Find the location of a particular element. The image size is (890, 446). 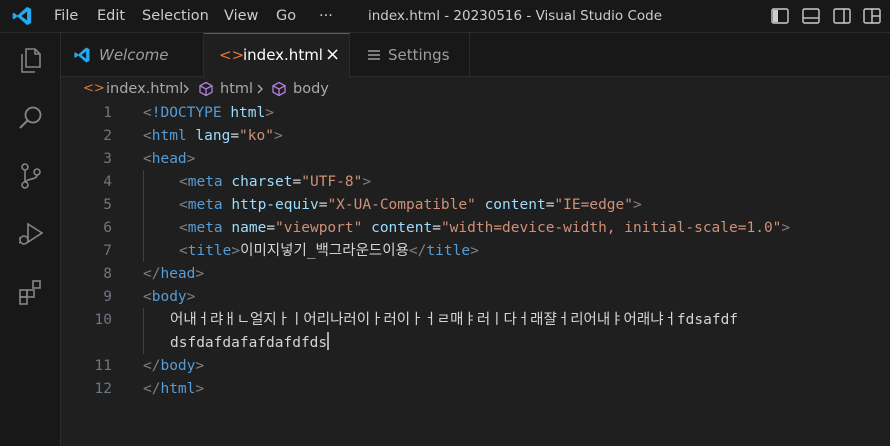

activity-bar is located at coordinates (30, 239).